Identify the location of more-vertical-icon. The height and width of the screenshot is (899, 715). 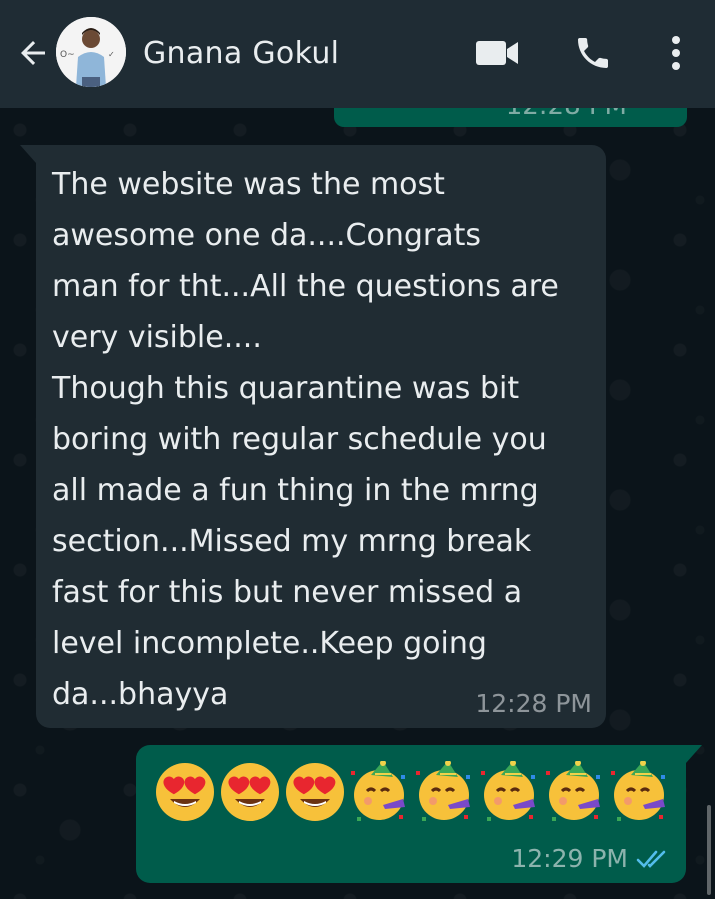
(676, 53).